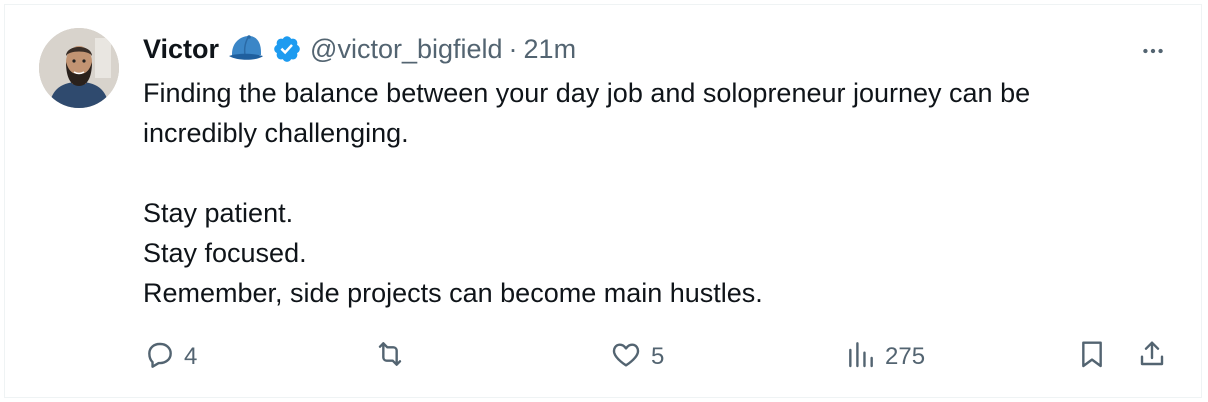  I want to click on share-button, so click(1152, 357).